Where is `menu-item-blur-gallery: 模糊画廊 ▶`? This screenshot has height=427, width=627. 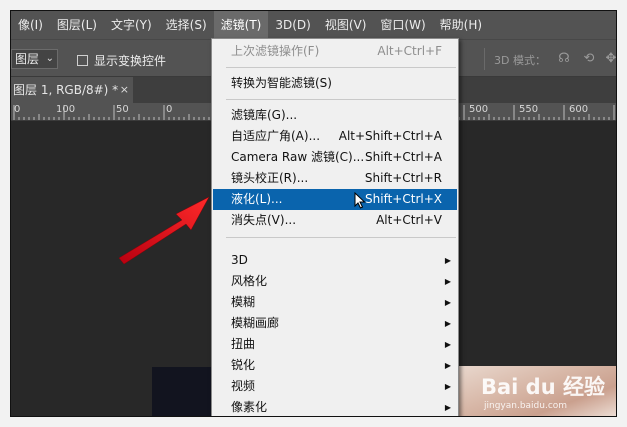
menu-item-blur-gallery: 模糊画廊 ▶ is located at coordinates (335, 323).